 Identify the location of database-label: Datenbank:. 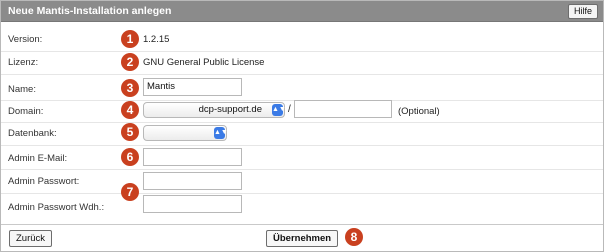
(32, 133).